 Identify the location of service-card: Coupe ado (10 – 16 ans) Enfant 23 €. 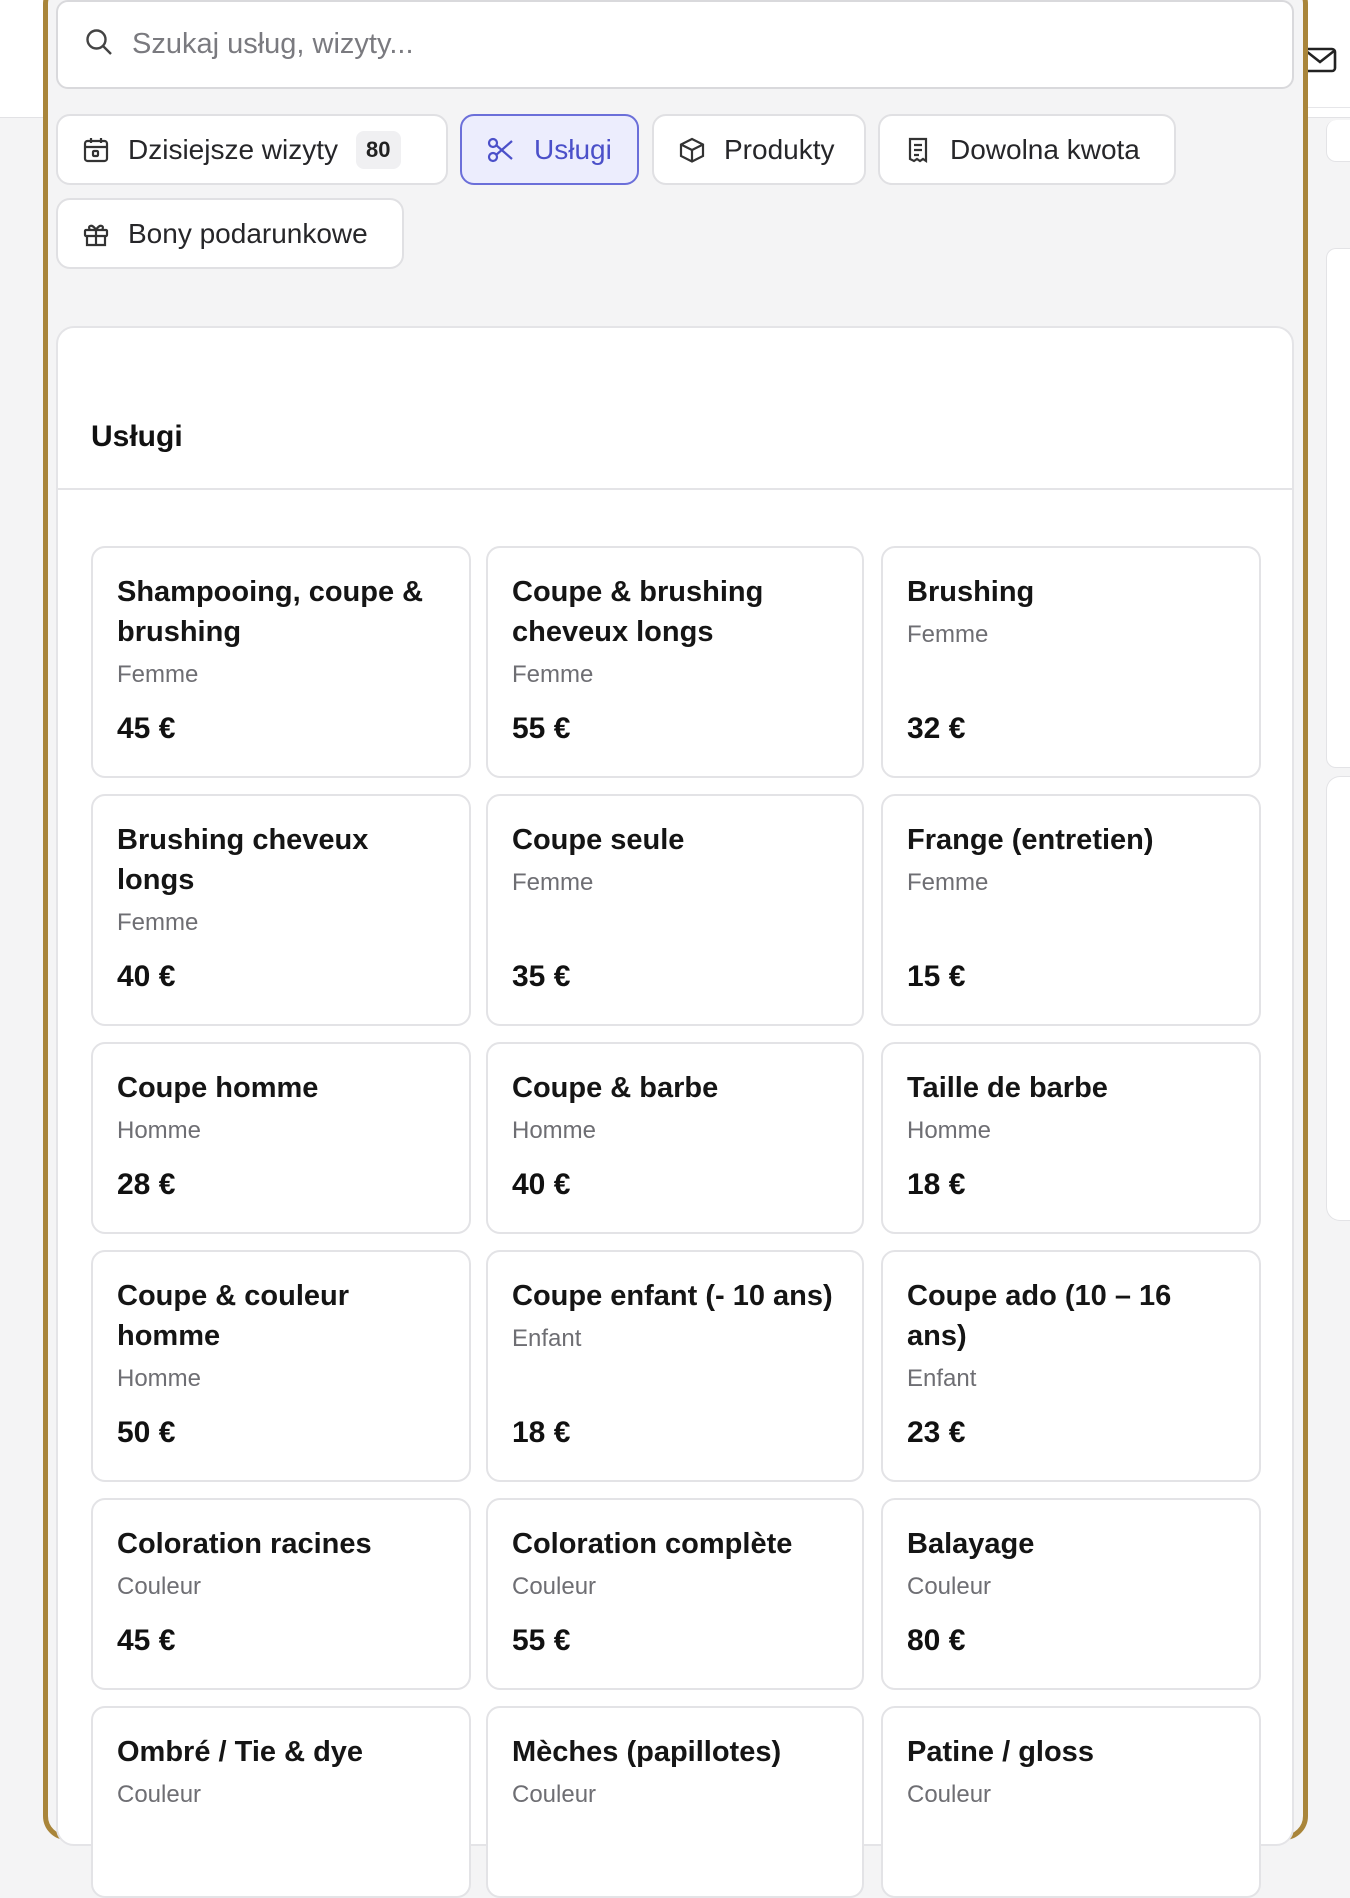
(1071, 1366).